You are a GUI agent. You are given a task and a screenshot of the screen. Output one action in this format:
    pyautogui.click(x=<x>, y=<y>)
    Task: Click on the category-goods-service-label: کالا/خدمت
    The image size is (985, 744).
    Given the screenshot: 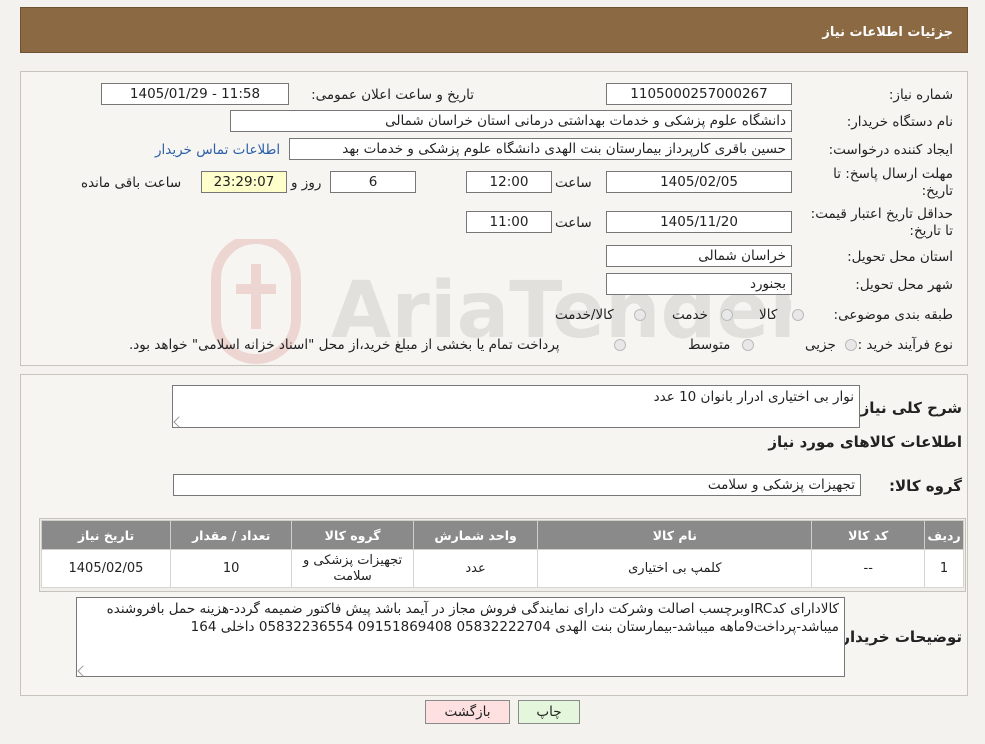 What is the action you would take?
    pyautogui.click(x=584, y=315)
    